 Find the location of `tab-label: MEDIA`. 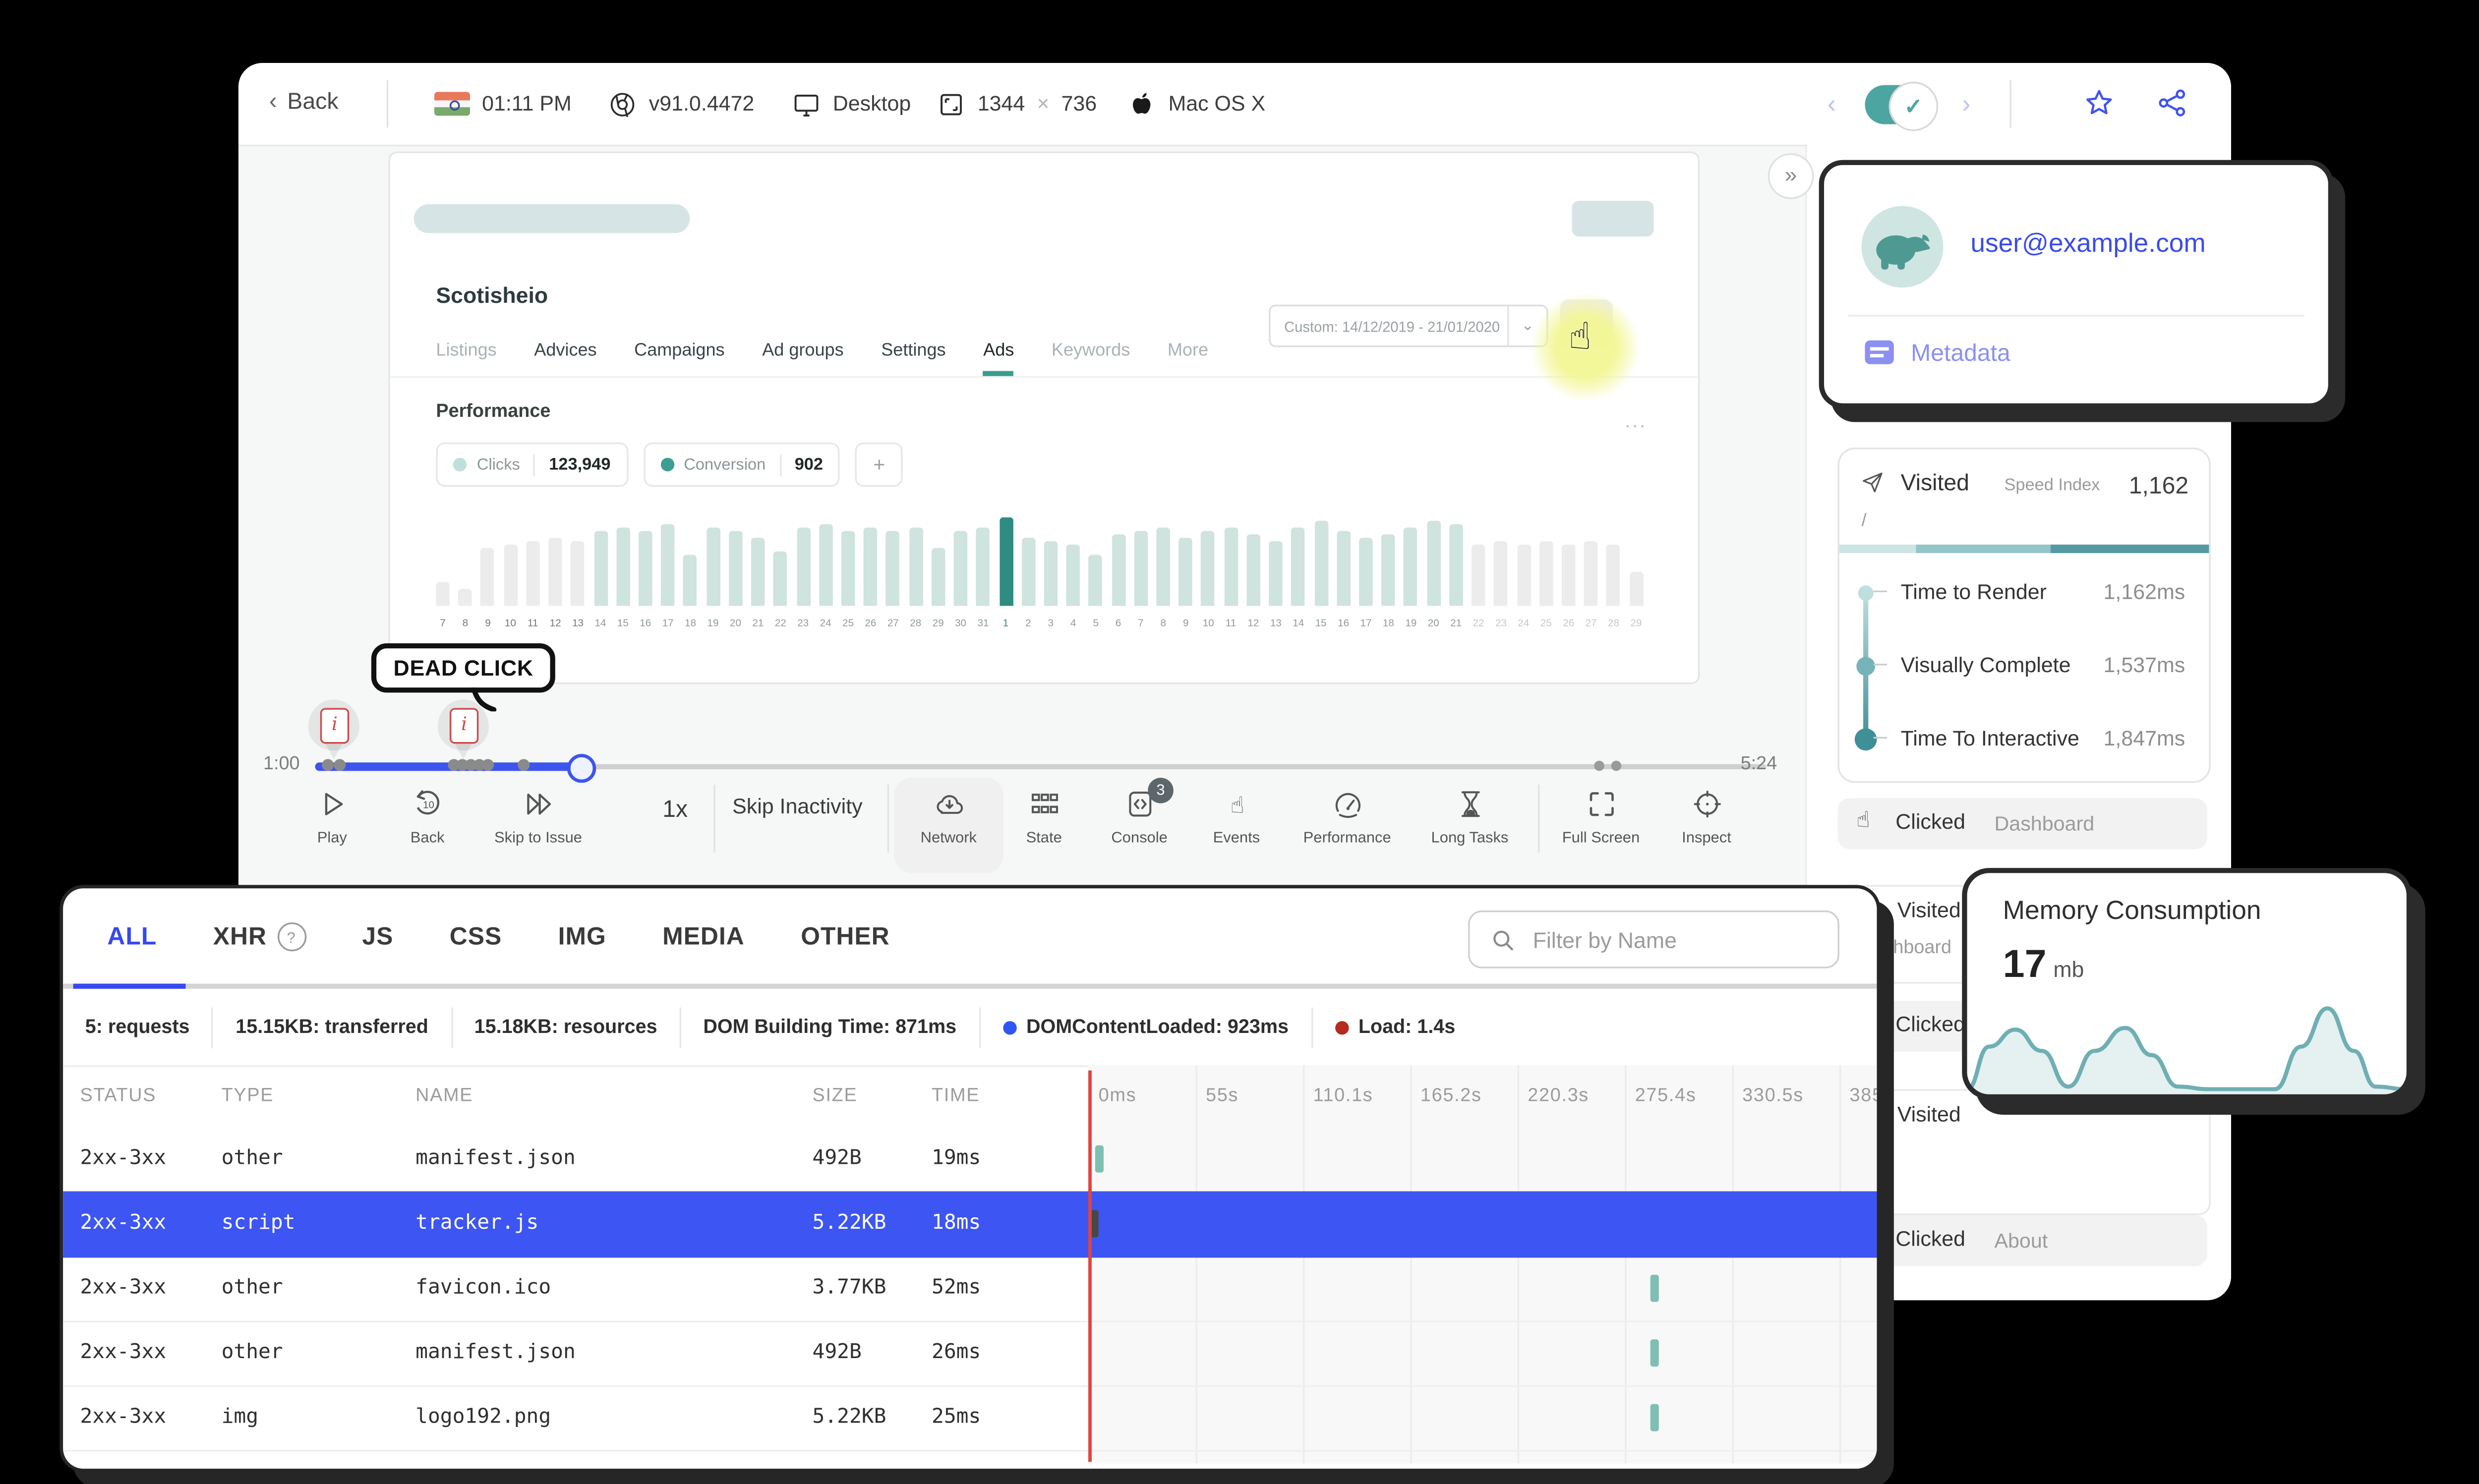

tab-label: MEDIA is located at coordinates (703, 937).